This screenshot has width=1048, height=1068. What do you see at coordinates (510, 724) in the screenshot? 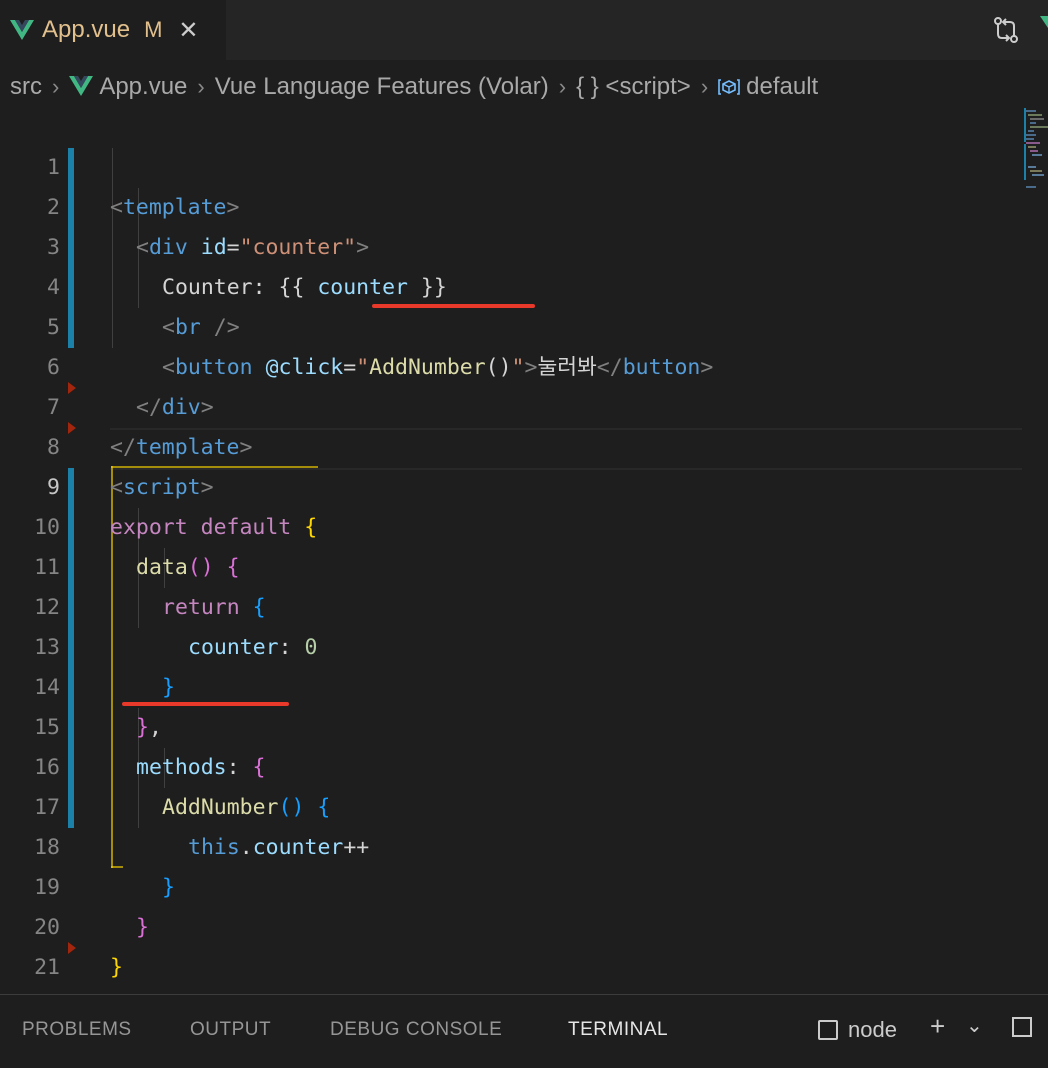
I see `code-line: 15 methods: {` at bounding box center [510, 724].